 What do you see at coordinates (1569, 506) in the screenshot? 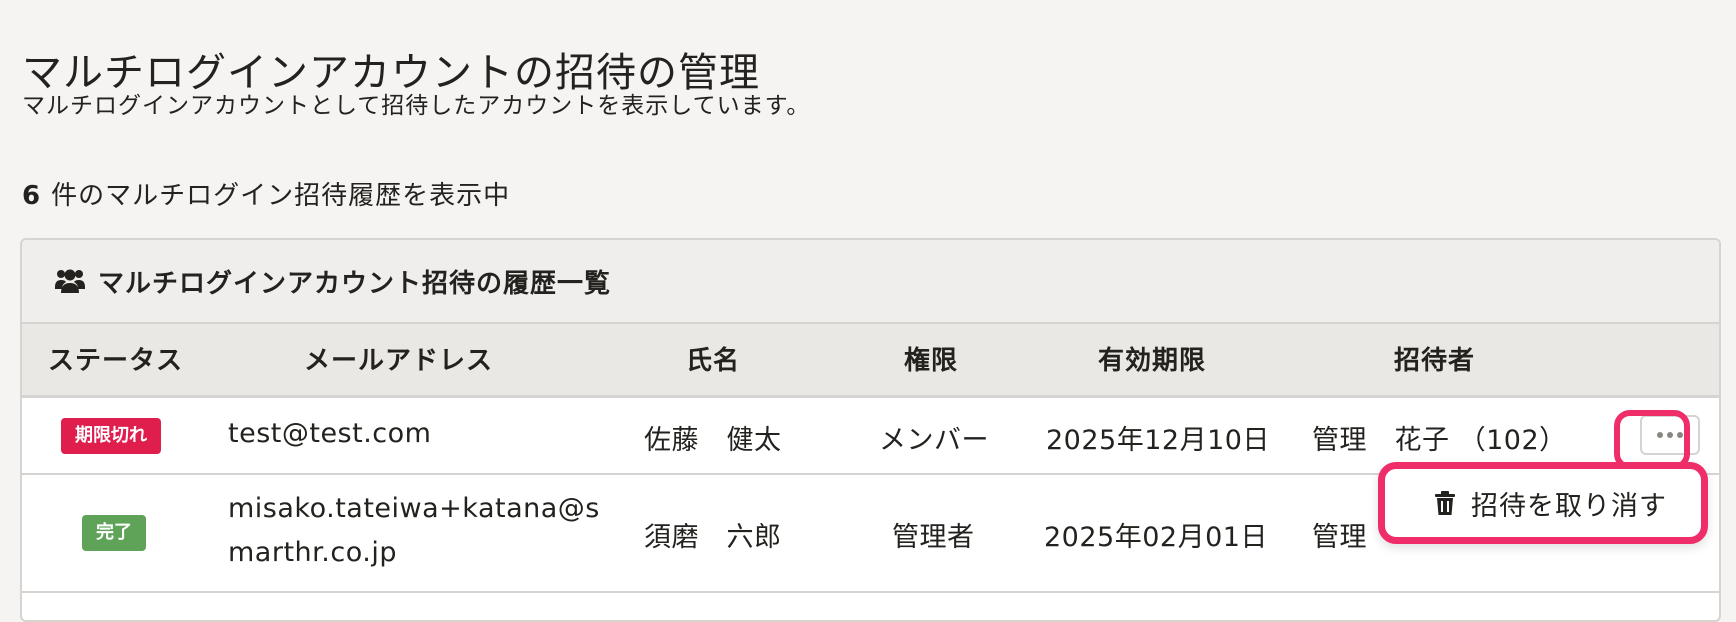
I see `cancel-invitation-label: 招待を取り消す` at bounding box center [1569, 506].